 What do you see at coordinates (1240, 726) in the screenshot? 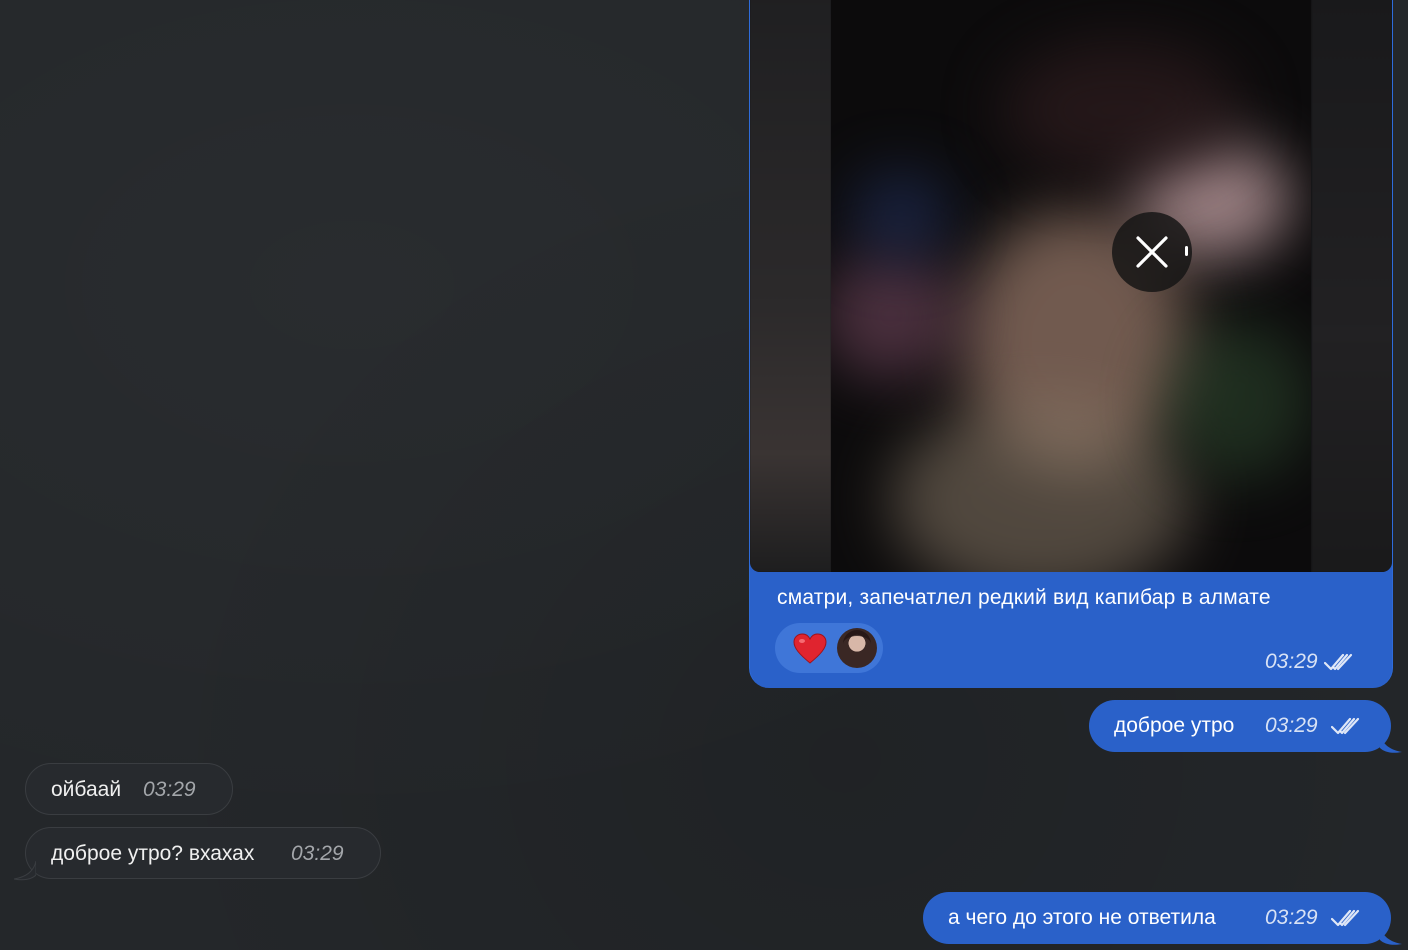
I see `outgoing-message: доброе утро 03:29` at bounding box center [1240, 726].